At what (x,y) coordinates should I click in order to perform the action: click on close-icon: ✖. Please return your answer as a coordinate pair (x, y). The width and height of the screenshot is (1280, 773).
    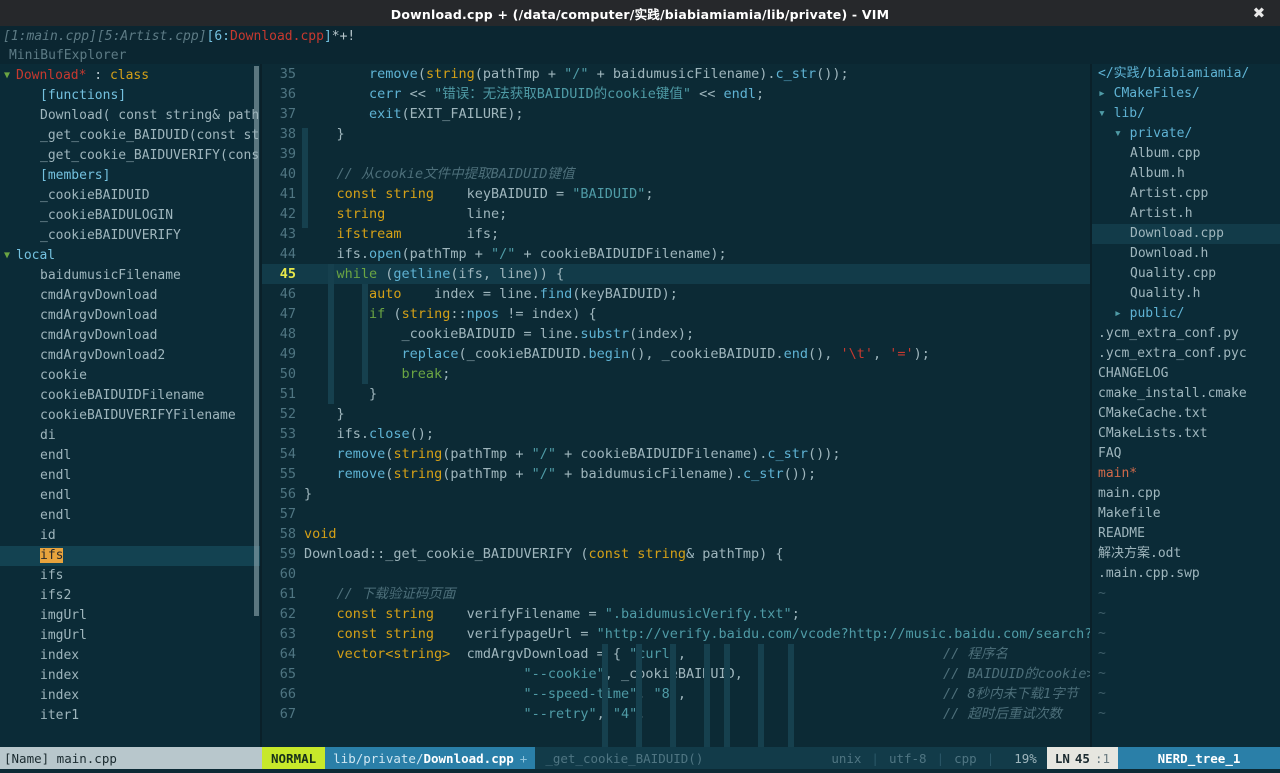
    Looking at the image, I should click on (1259, 13).